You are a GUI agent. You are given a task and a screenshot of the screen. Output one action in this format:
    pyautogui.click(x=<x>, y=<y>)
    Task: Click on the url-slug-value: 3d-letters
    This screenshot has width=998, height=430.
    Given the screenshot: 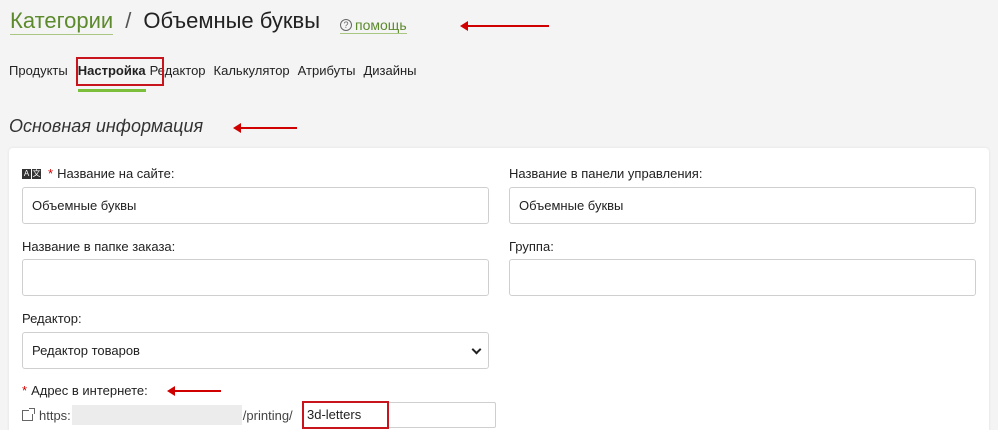 What is the action you would take?
    pyautogui.click(x=345, y=415)
    